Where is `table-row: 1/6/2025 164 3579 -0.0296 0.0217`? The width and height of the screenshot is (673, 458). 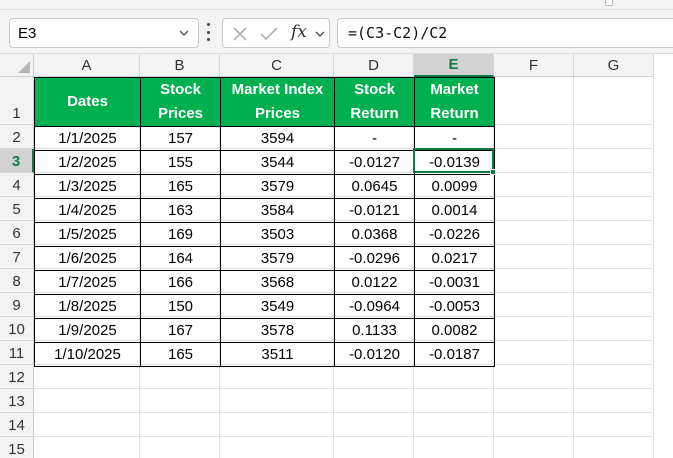 table-row: 1/6/2025 164 3579 -0.0296 0.0217 is located at coordinates (264, 258).